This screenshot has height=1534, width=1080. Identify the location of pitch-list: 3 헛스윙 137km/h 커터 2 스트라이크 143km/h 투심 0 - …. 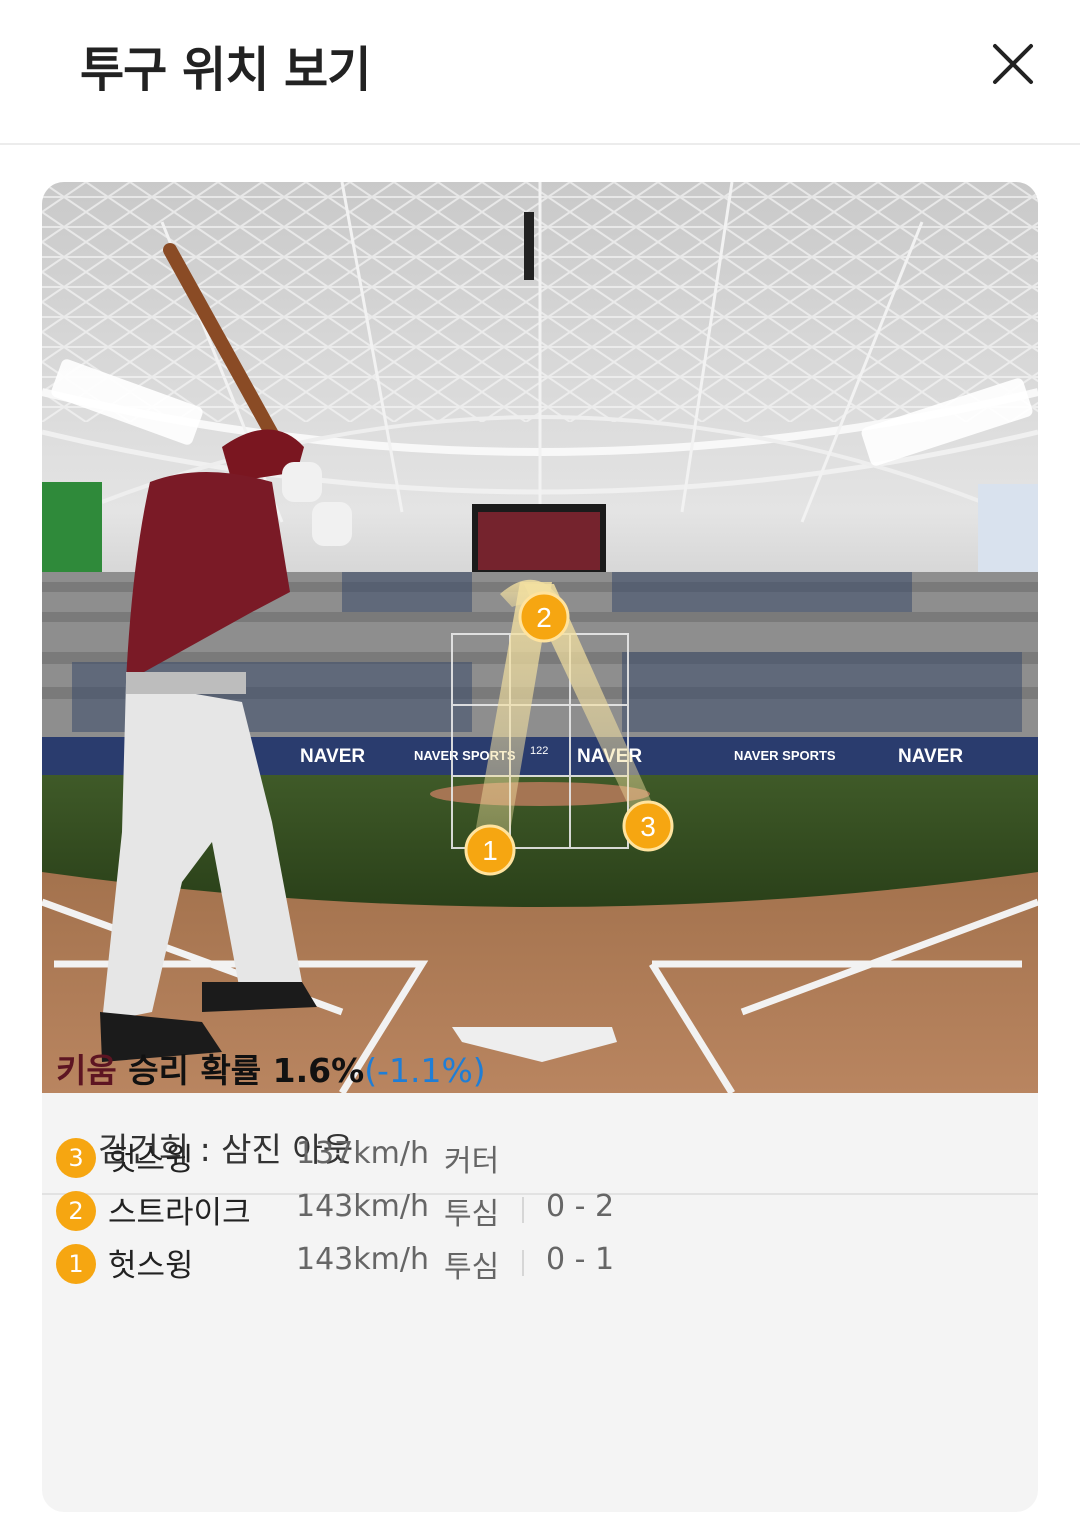
(506, 1209).